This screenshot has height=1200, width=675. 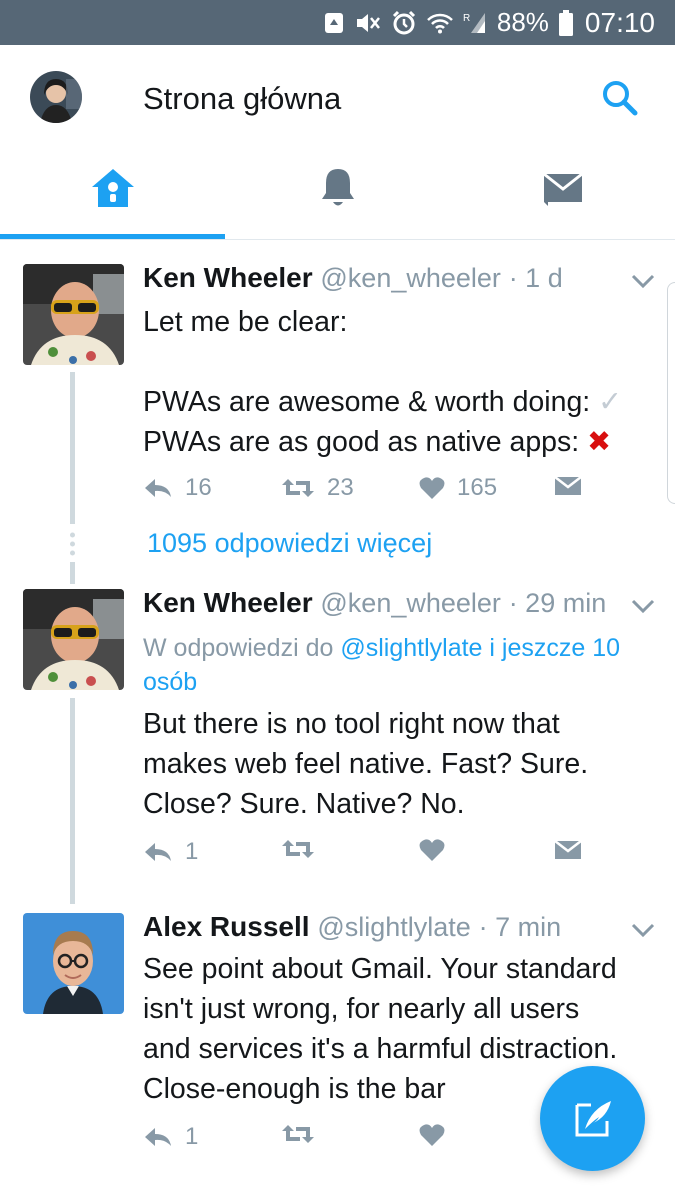 I want to click on alarm-icon, so click(x=404, y=23).